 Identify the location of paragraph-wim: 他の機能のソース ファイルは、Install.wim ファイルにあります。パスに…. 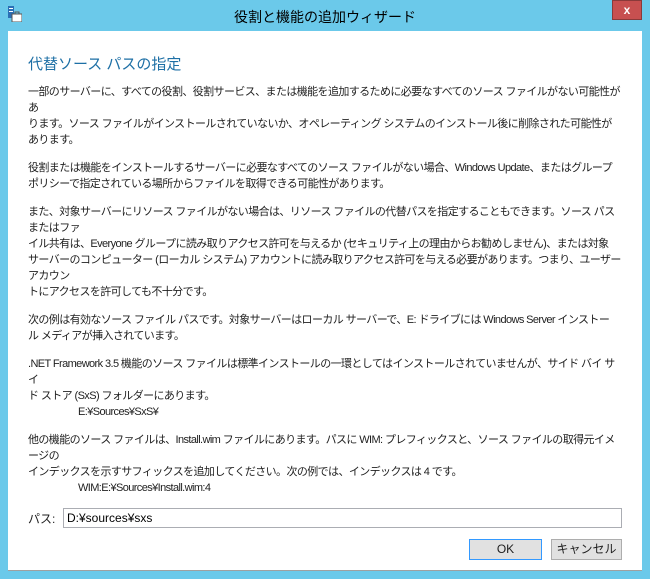
(325, 464).